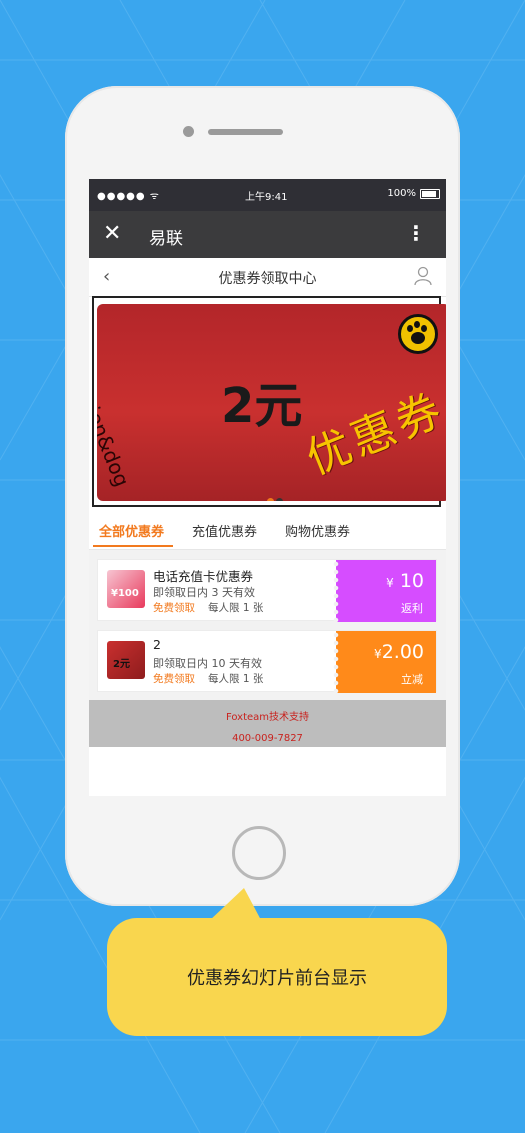 This screenshot has height=1133, width=525. I want to click on coupon-validity: 即领取日内 10 天有效, so click(207, 663).